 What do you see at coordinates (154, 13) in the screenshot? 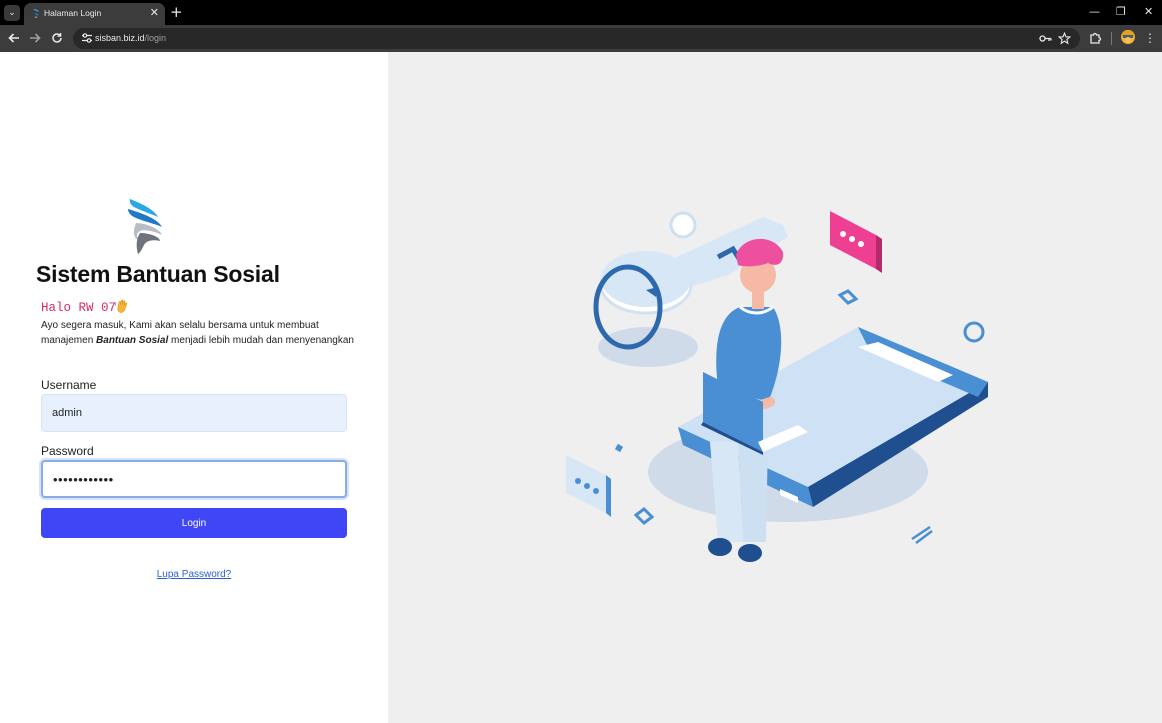
I see `close-tab-icon: ✕` at bounding box center [154, 13].